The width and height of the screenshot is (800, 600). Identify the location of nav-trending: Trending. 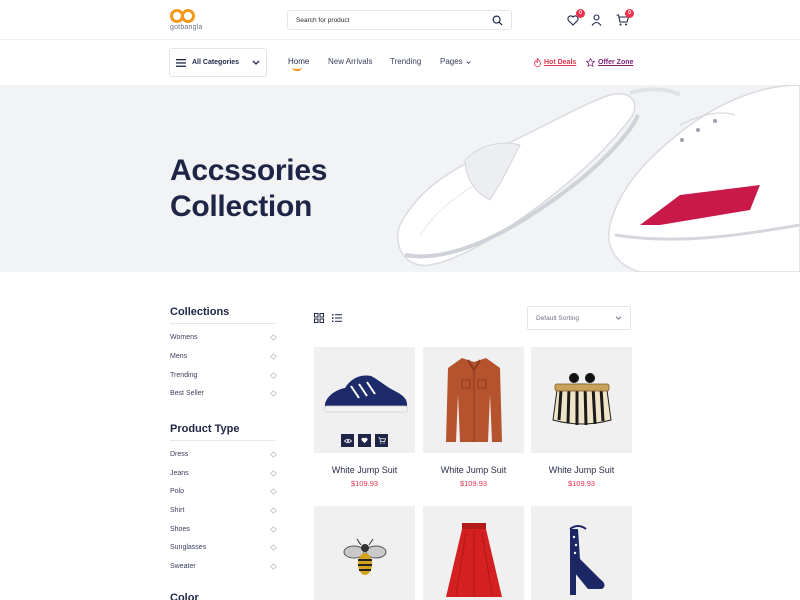
(405, 61).